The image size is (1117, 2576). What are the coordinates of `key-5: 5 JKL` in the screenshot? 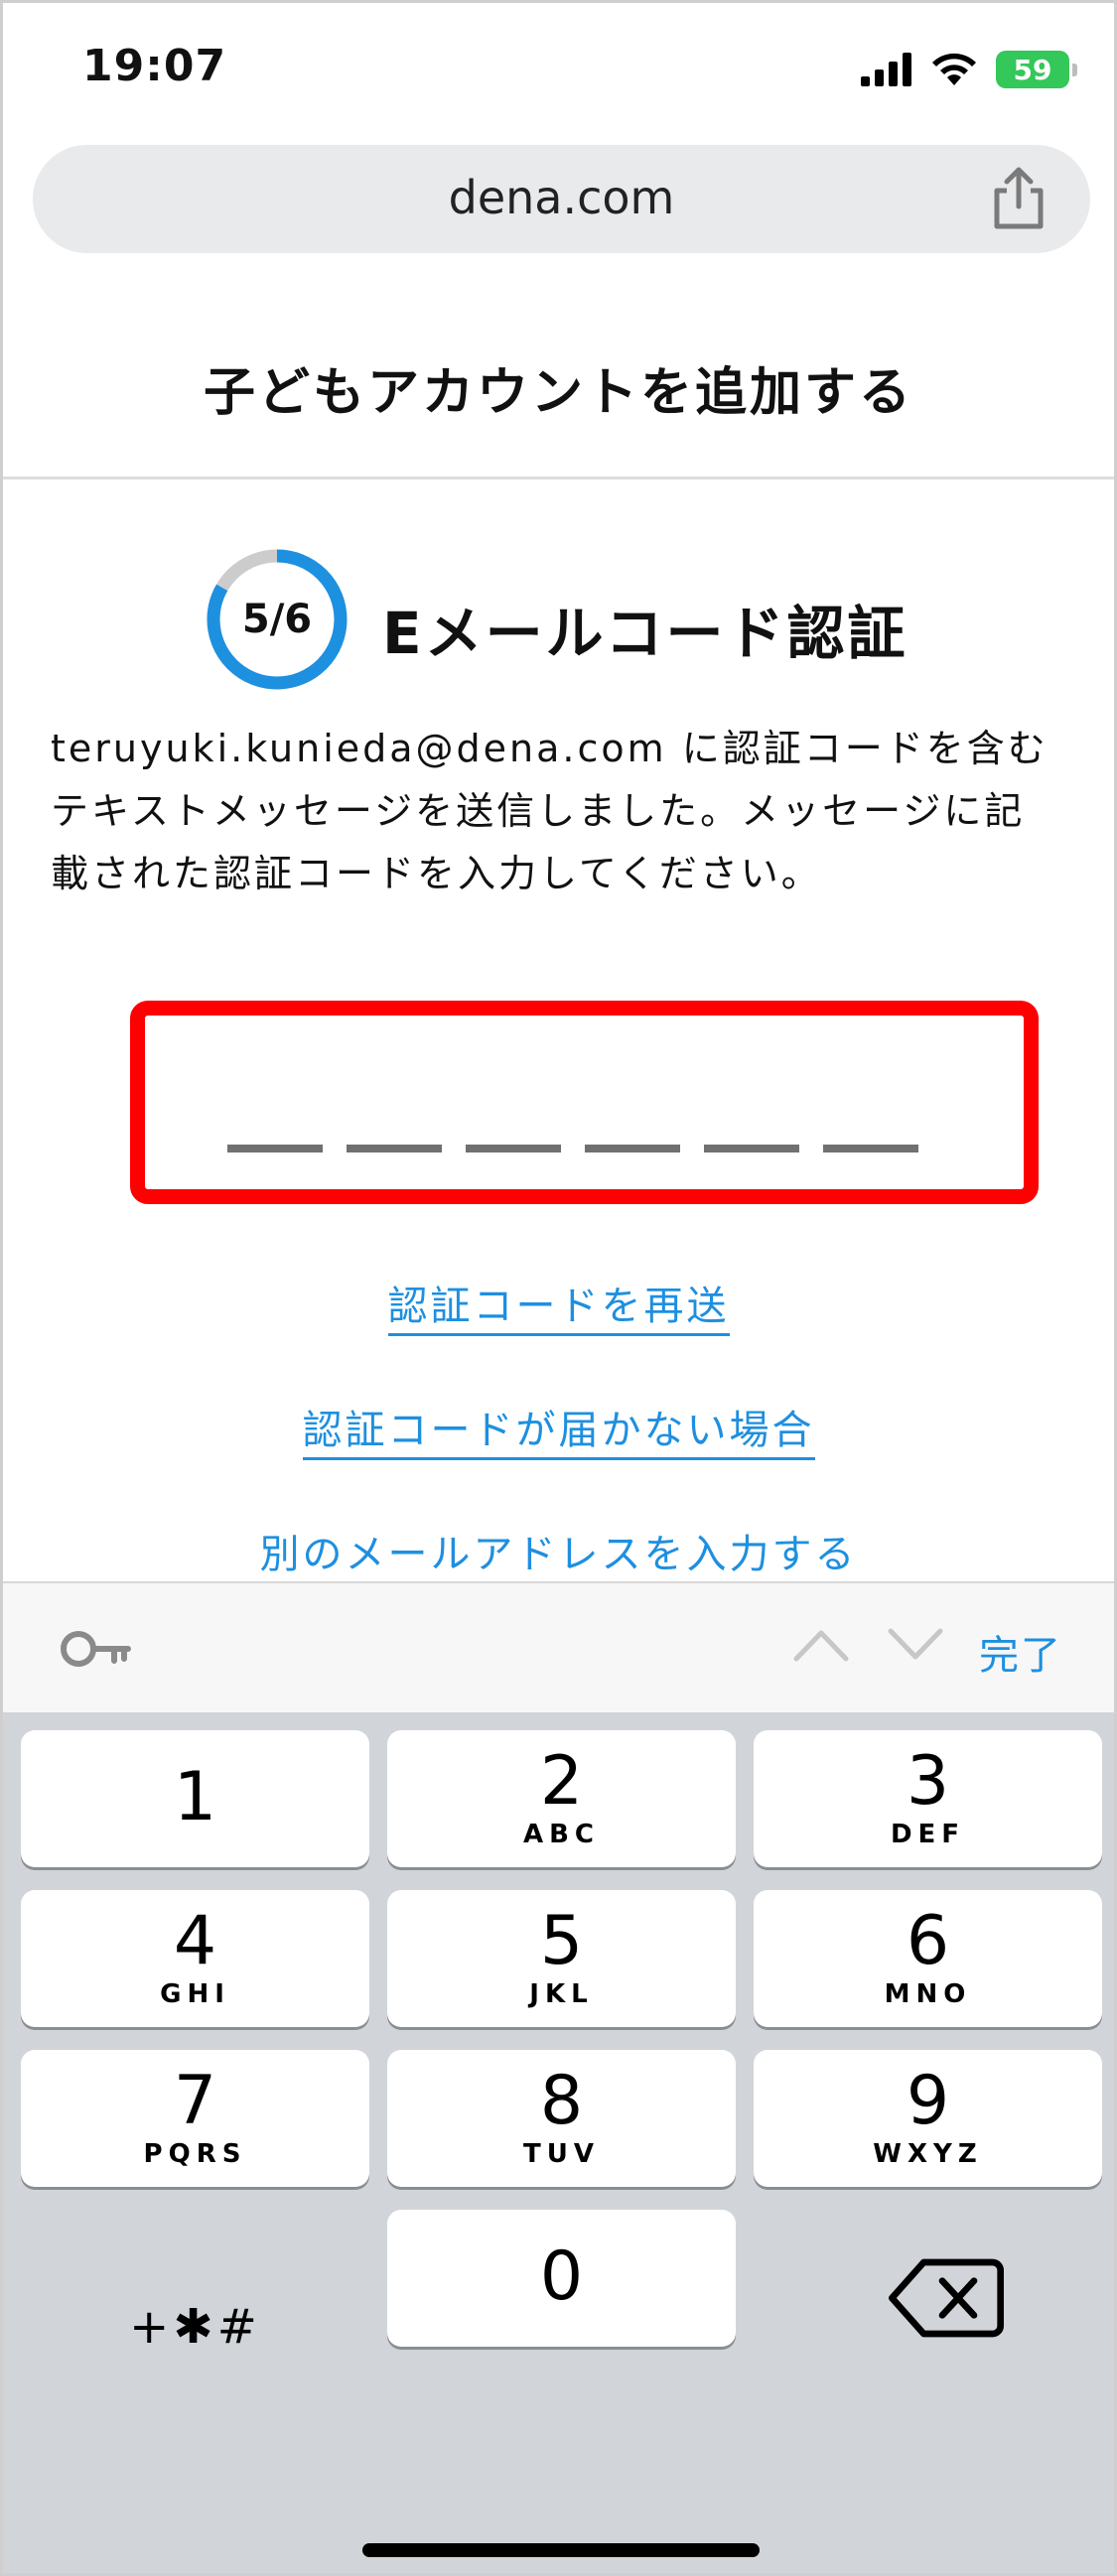 It's located at (561, 1958).